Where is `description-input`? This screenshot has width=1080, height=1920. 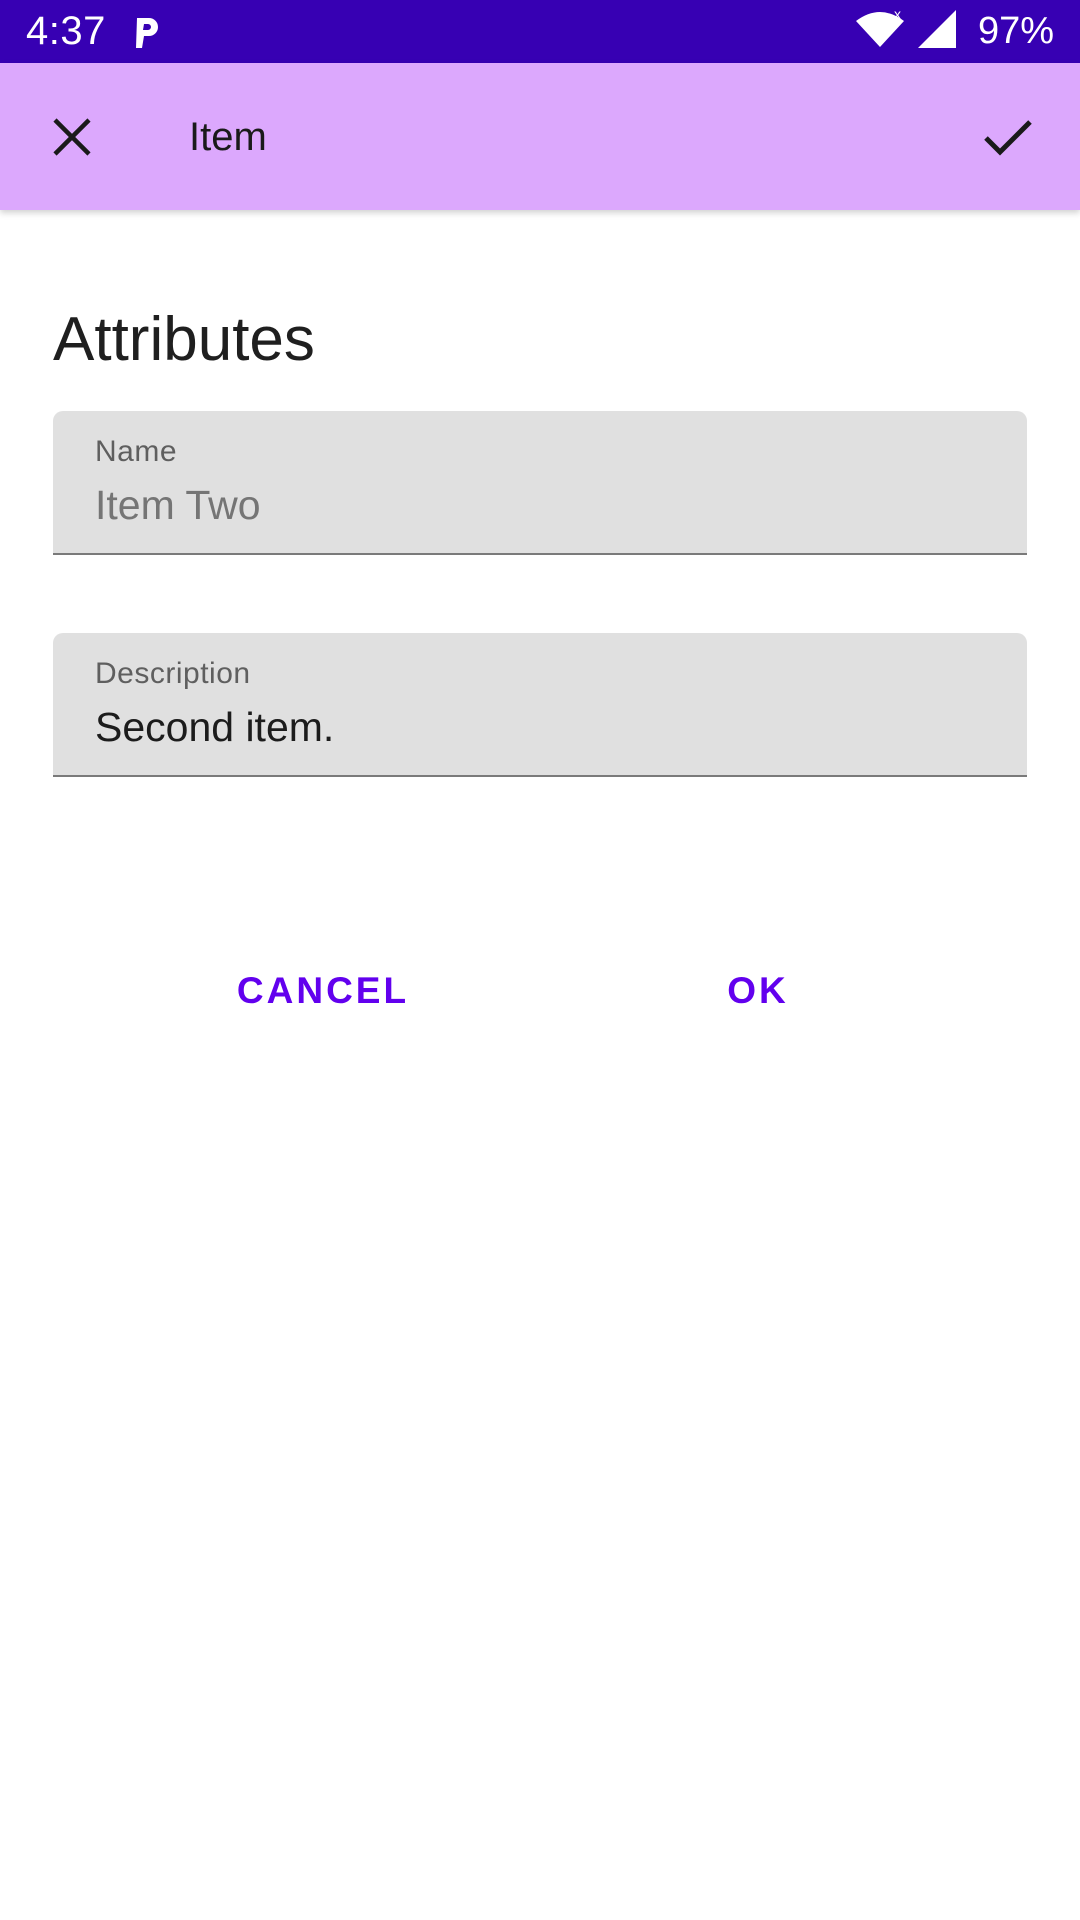
description-input is located at coordinates (540, 727).